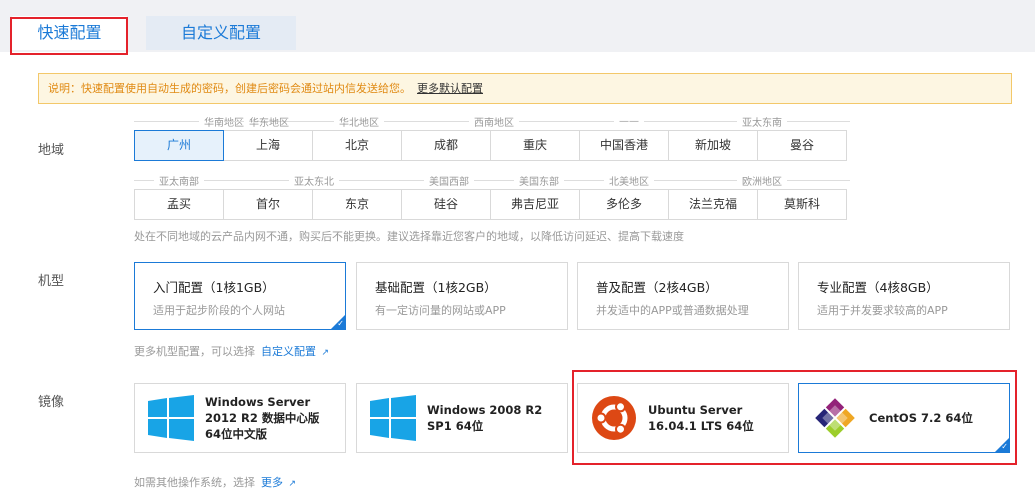 This screenshot has height=500, width=1035. I want to click on group-label: 美国西部, so click(449, 180).